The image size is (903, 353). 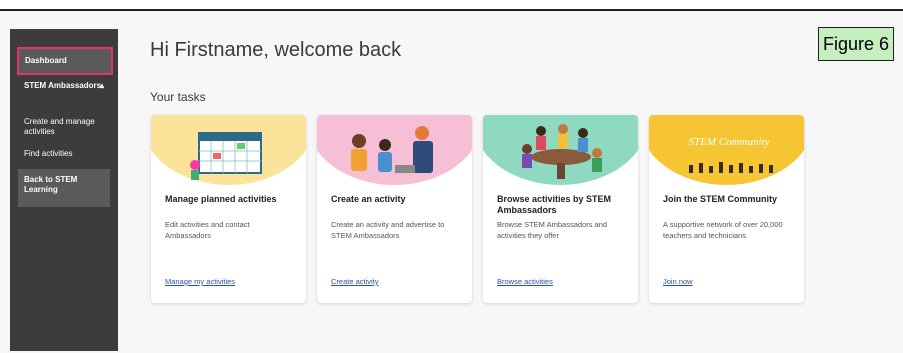 I want to click on tasks-heading: Your tasks, so click(x=178, y=97).